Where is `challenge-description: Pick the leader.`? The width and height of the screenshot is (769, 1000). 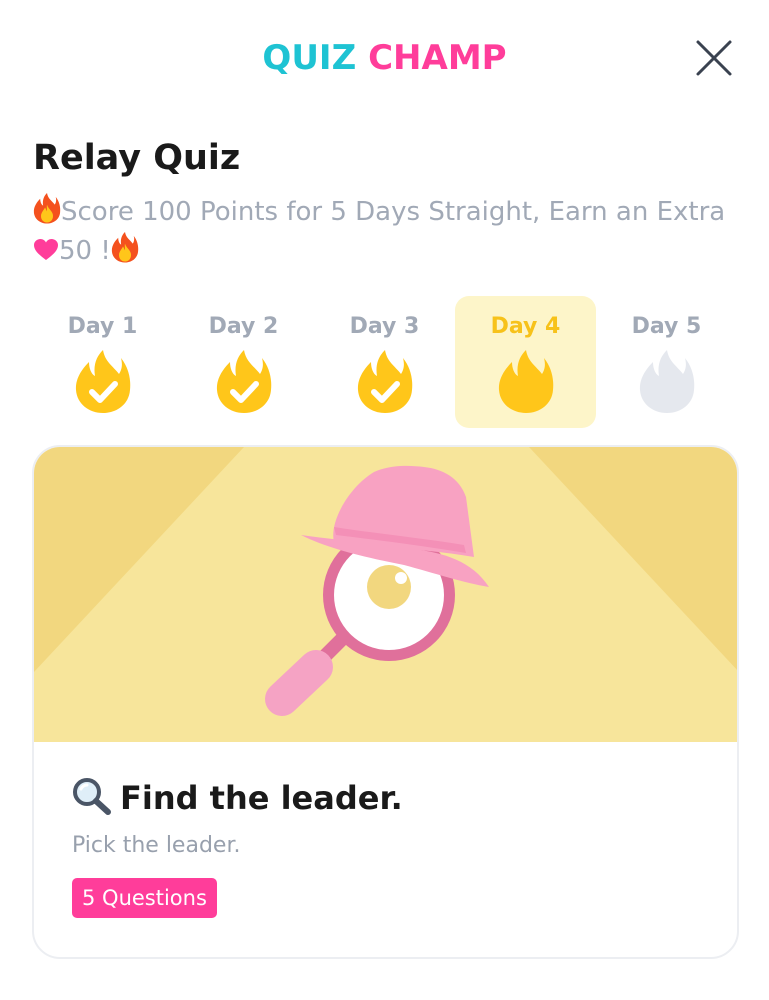 challenge-description: Pick the leader. is located at coordinates (156, 845).